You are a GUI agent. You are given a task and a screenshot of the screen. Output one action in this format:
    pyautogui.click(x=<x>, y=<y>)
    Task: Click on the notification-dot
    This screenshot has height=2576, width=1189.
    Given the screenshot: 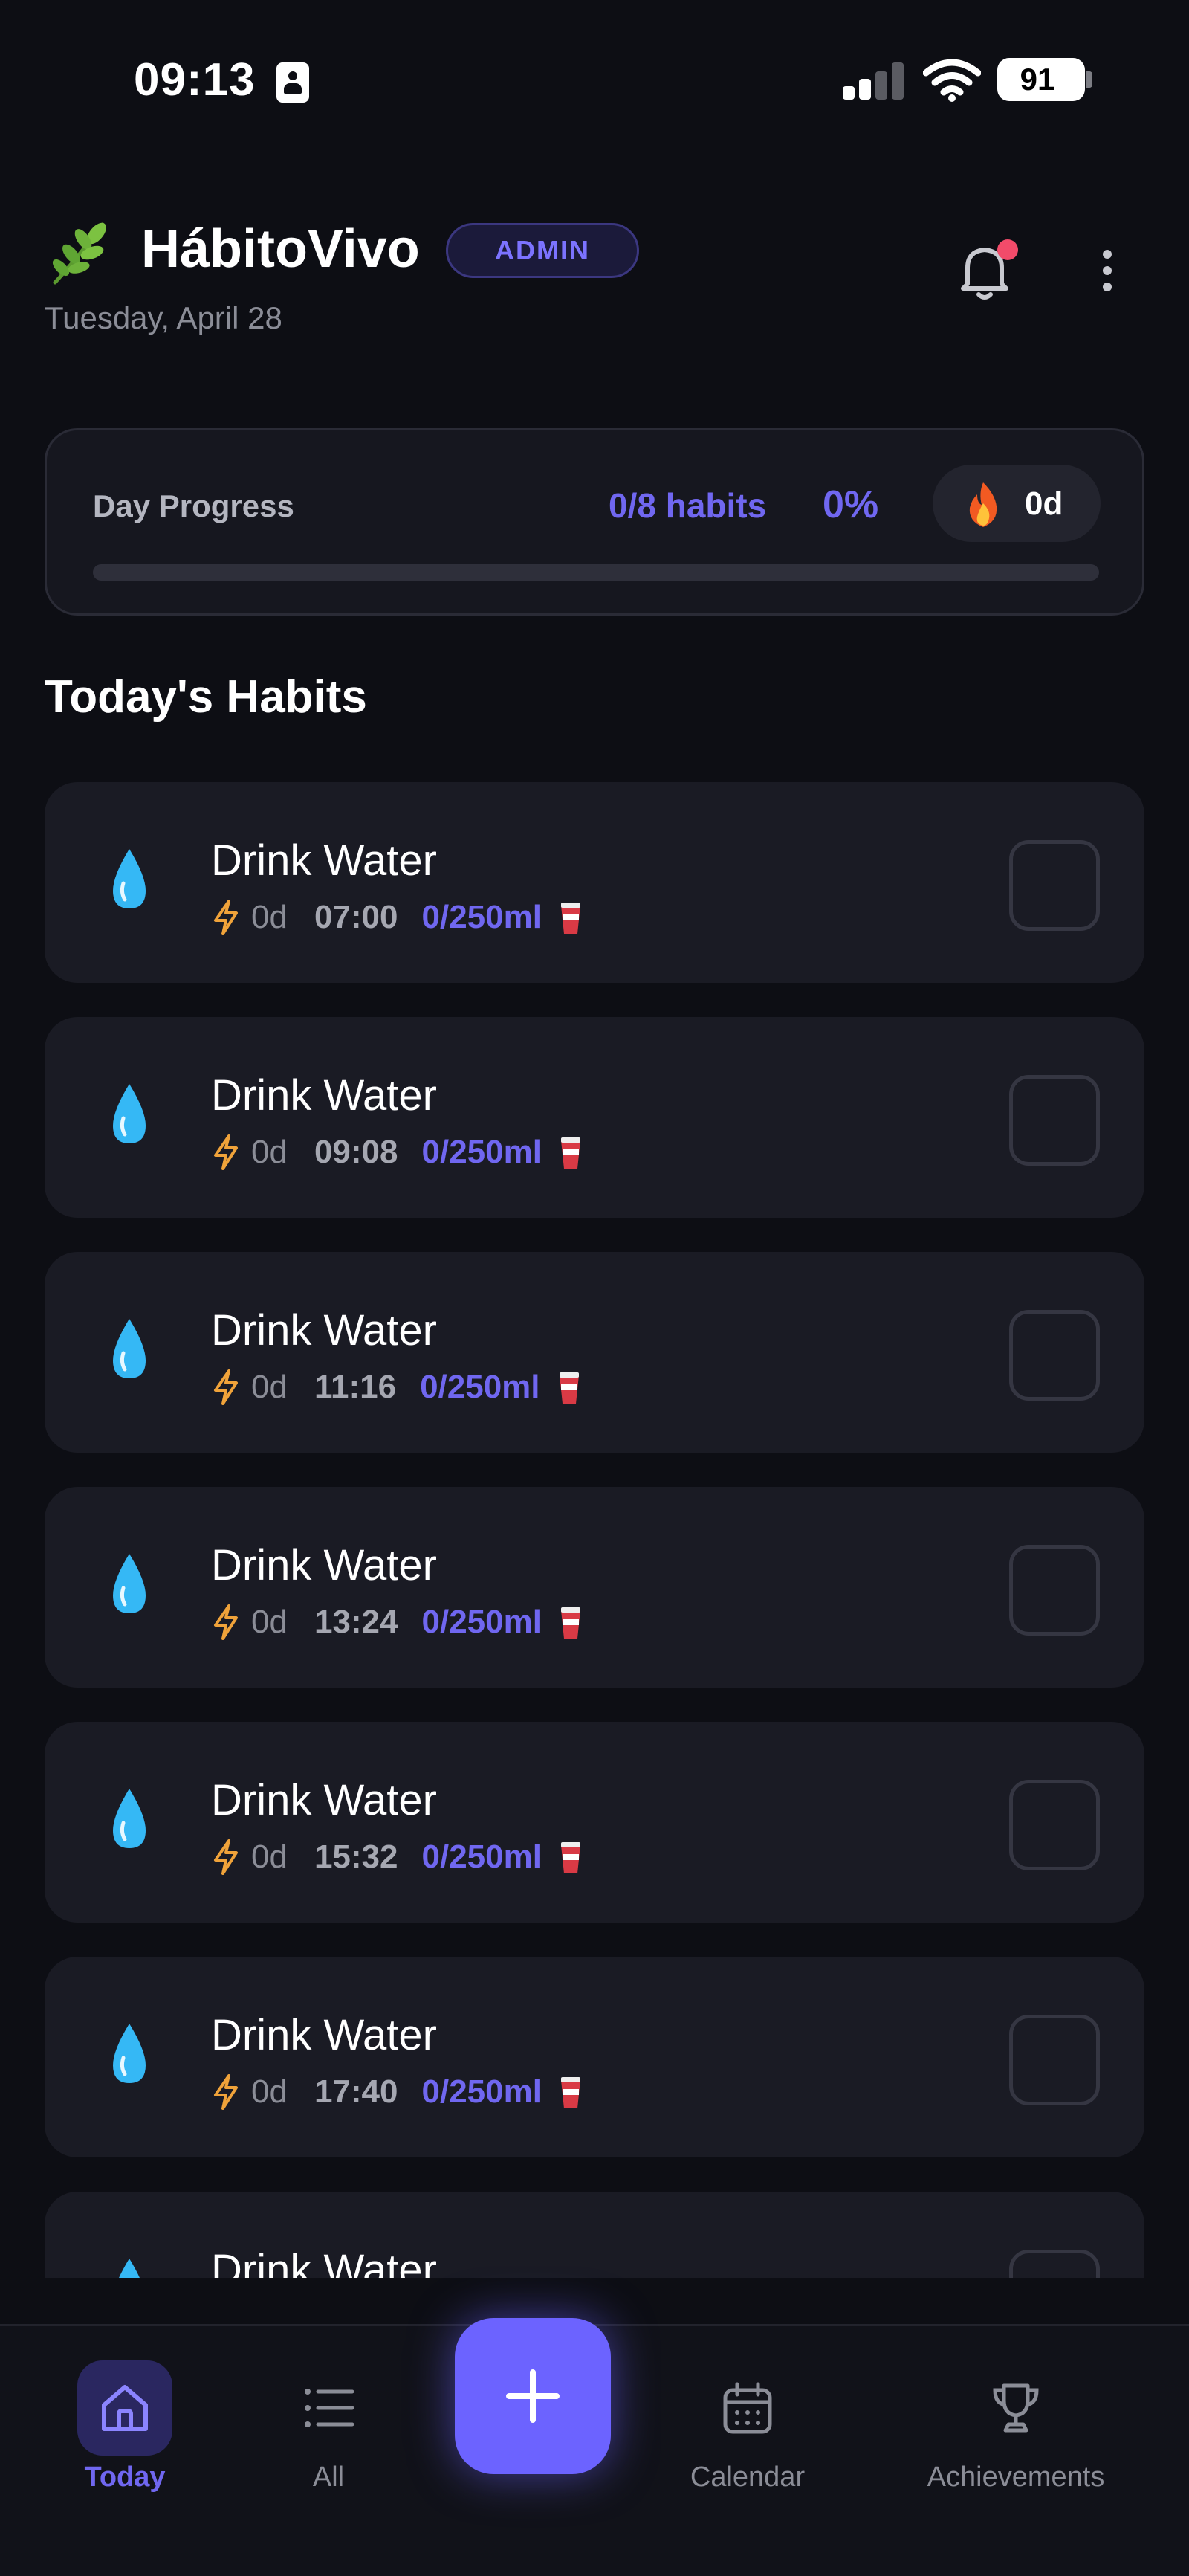 What is the action you would take?
    pyautogui.click(x=1007, y=249)
    